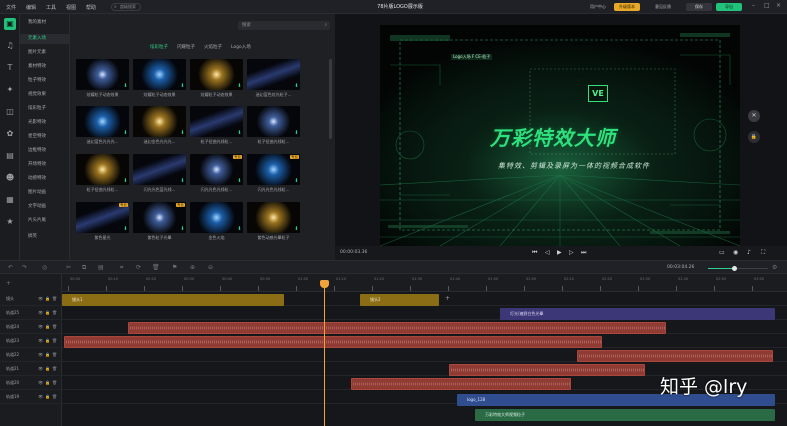 The image size is (787, 426). I want to click on preview-title: 万彩特效大师, so click(553, 136).